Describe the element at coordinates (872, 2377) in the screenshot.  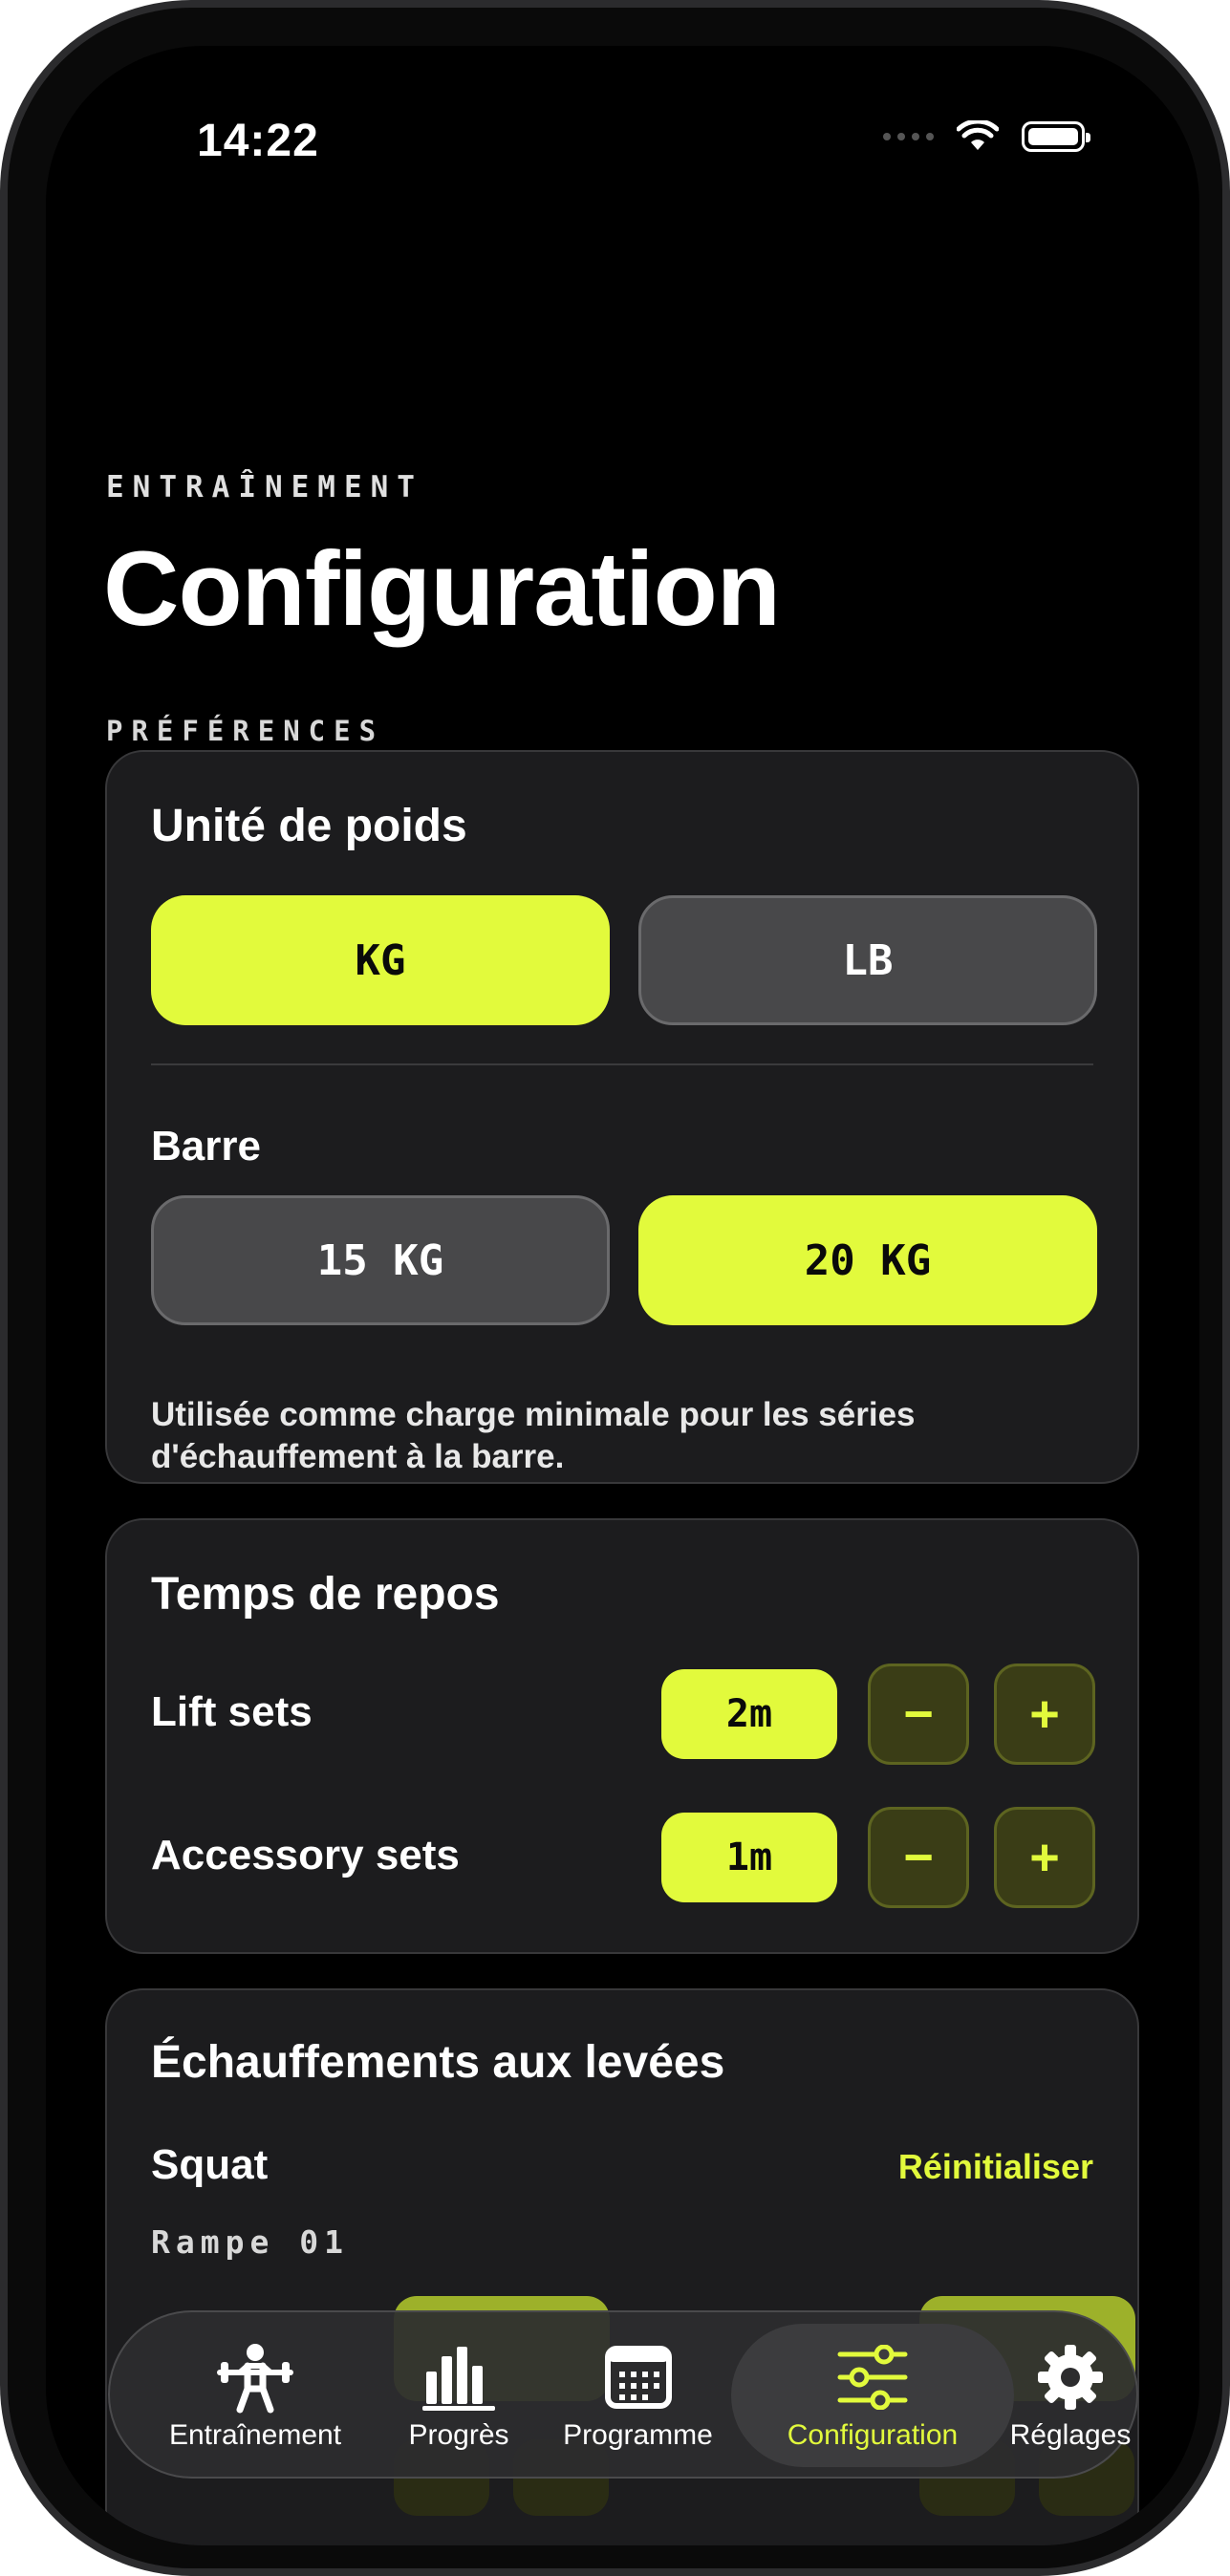
I see `sliders-icon` at that location.